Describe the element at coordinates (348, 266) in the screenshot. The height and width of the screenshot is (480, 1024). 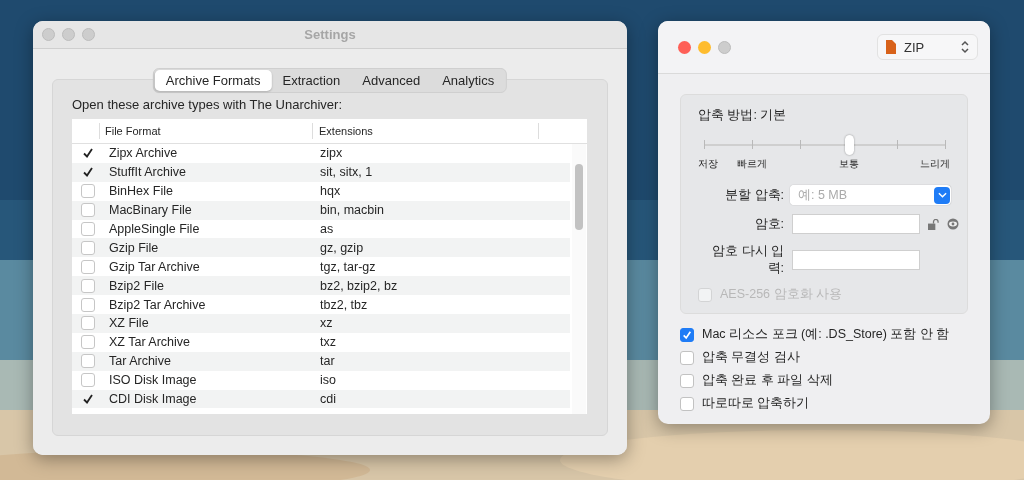
I see `table-cell-text: tgz, tar-gz` at that location.